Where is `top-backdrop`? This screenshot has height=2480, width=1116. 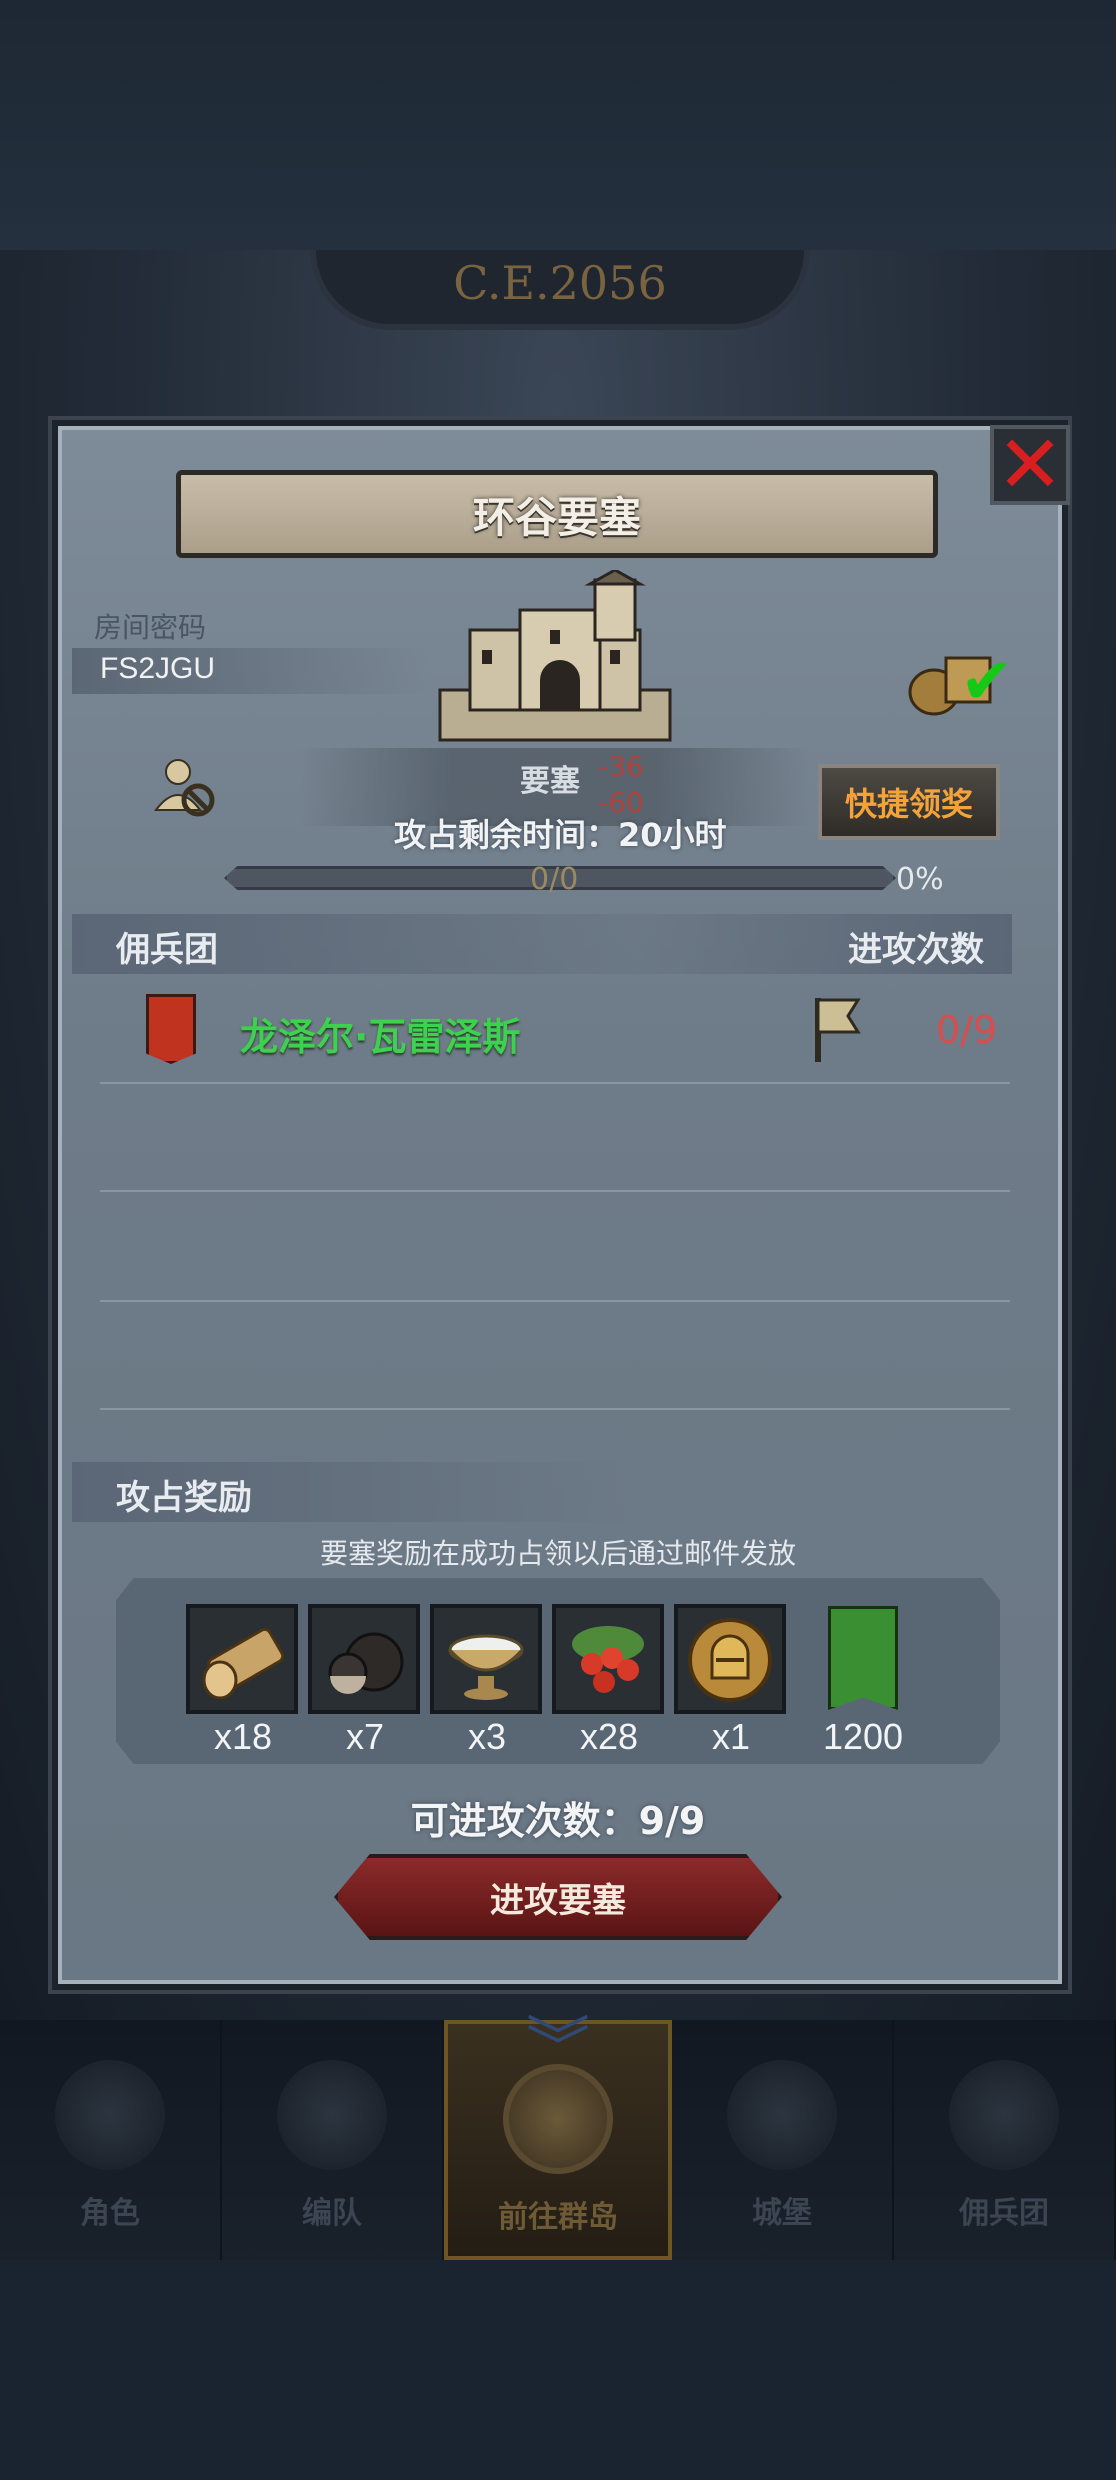 top-backdrop is located at coordinates (558, 125).